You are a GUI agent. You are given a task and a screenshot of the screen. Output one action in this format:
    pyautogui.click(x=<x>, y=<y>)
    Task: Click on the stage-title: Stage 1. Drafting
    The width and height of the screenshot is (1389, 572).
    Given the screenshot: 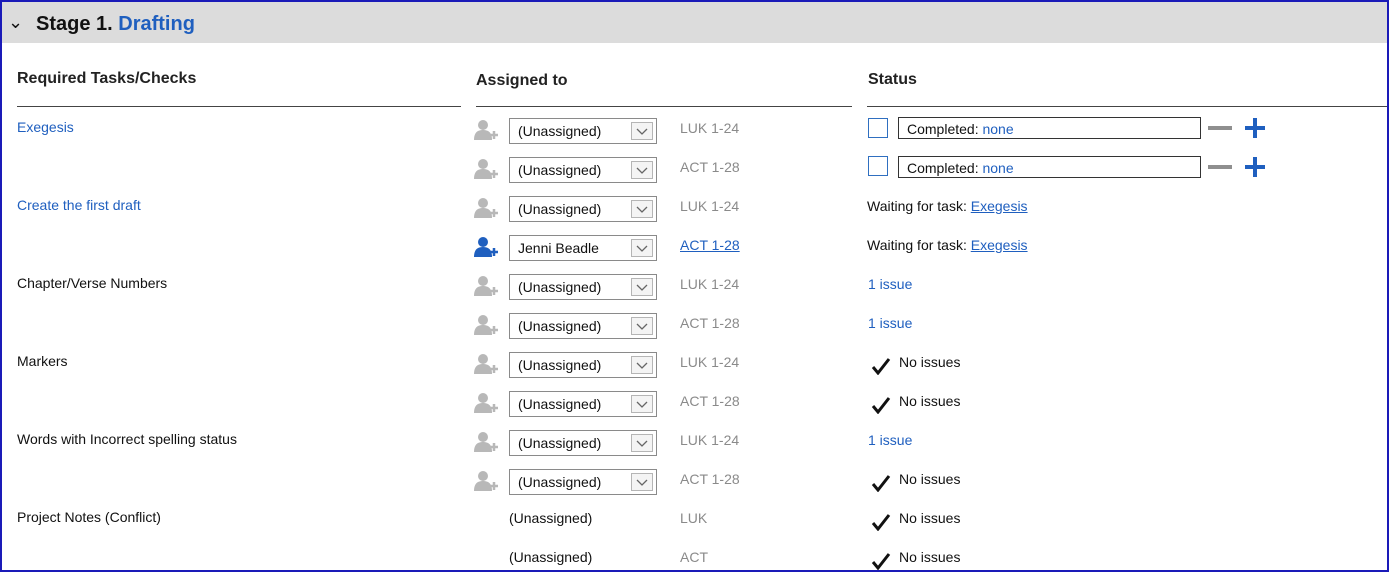 What is the action you would take?
    pyautogui.click(x=115, y=24)
    